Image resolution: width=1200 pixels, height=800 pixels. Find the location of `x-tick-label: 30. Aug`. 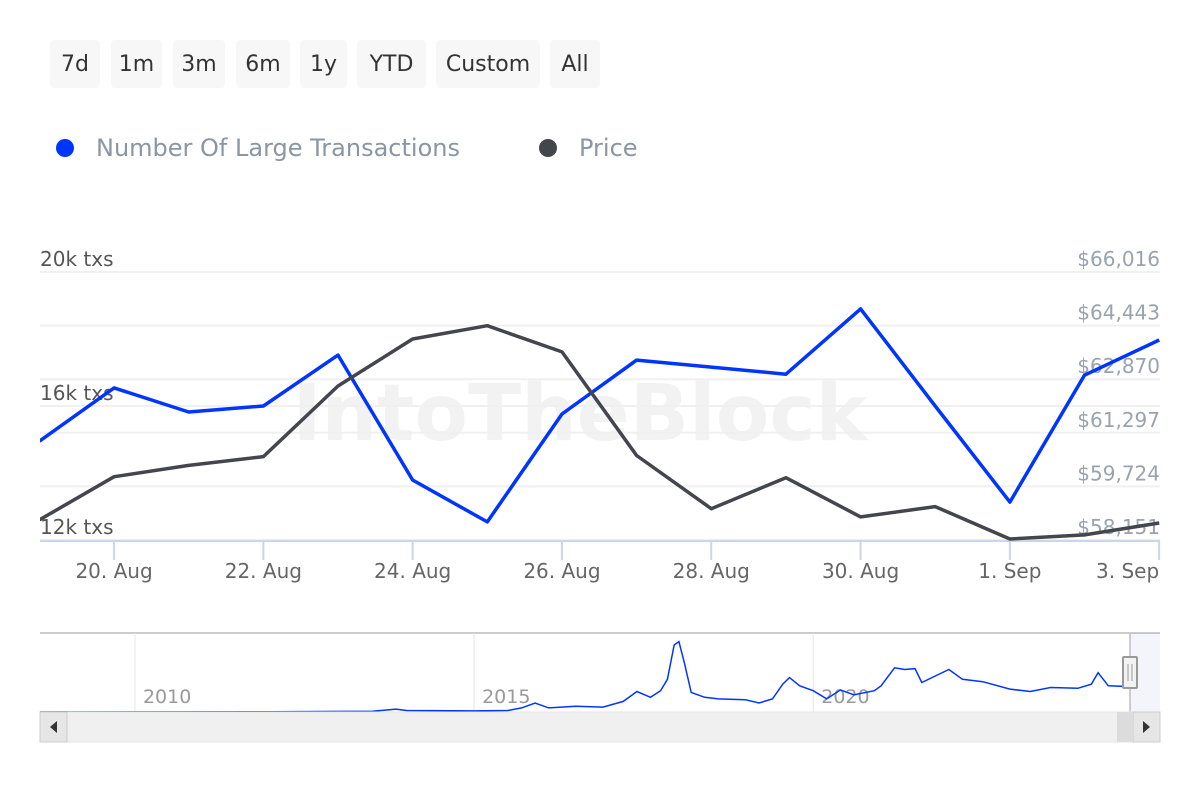

x-tick-label: 30. Aug is located at coordinates (860, 571).